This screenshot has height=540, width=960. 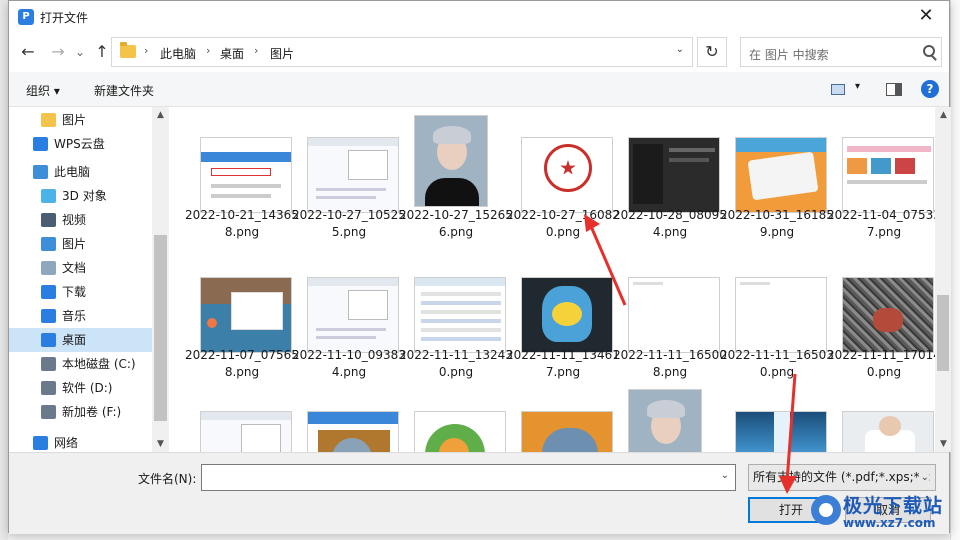 What do you see at coordinates (857, 86) in the screenshot?
I see `chevron-down-icon: ▾` at bounding box center [857, 86].